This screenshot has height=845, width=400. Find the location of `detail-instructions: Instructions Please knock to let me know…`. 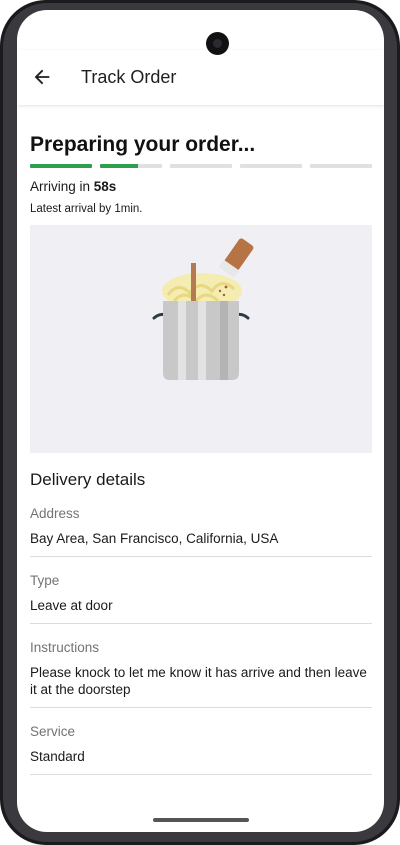

detail-instructions: Instructions Please knock to let me know… is located at coordinates (201, 674).